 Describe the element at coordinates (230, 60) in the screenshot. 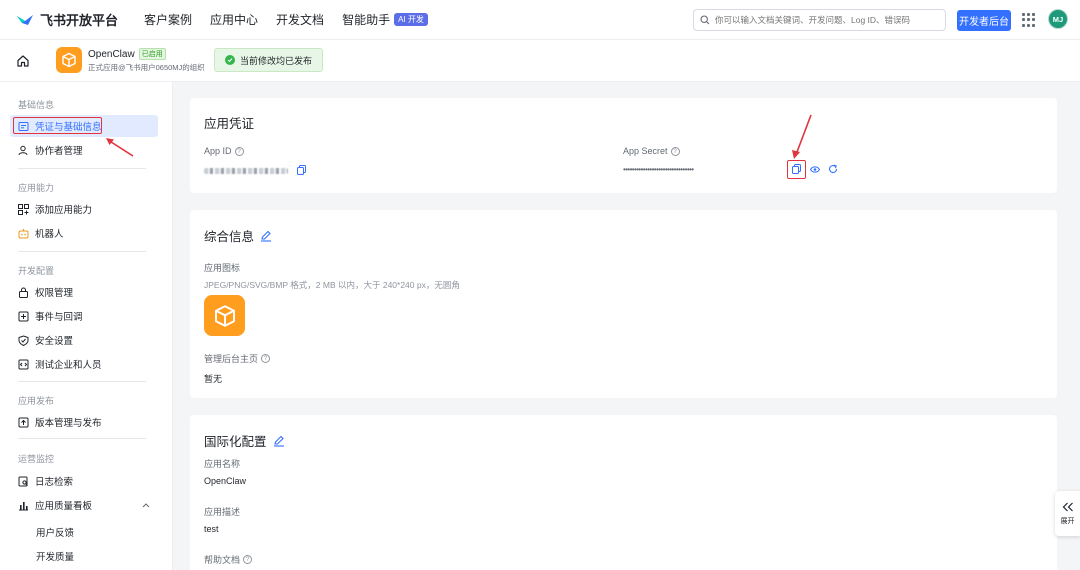

I see `check-icon` at that location.